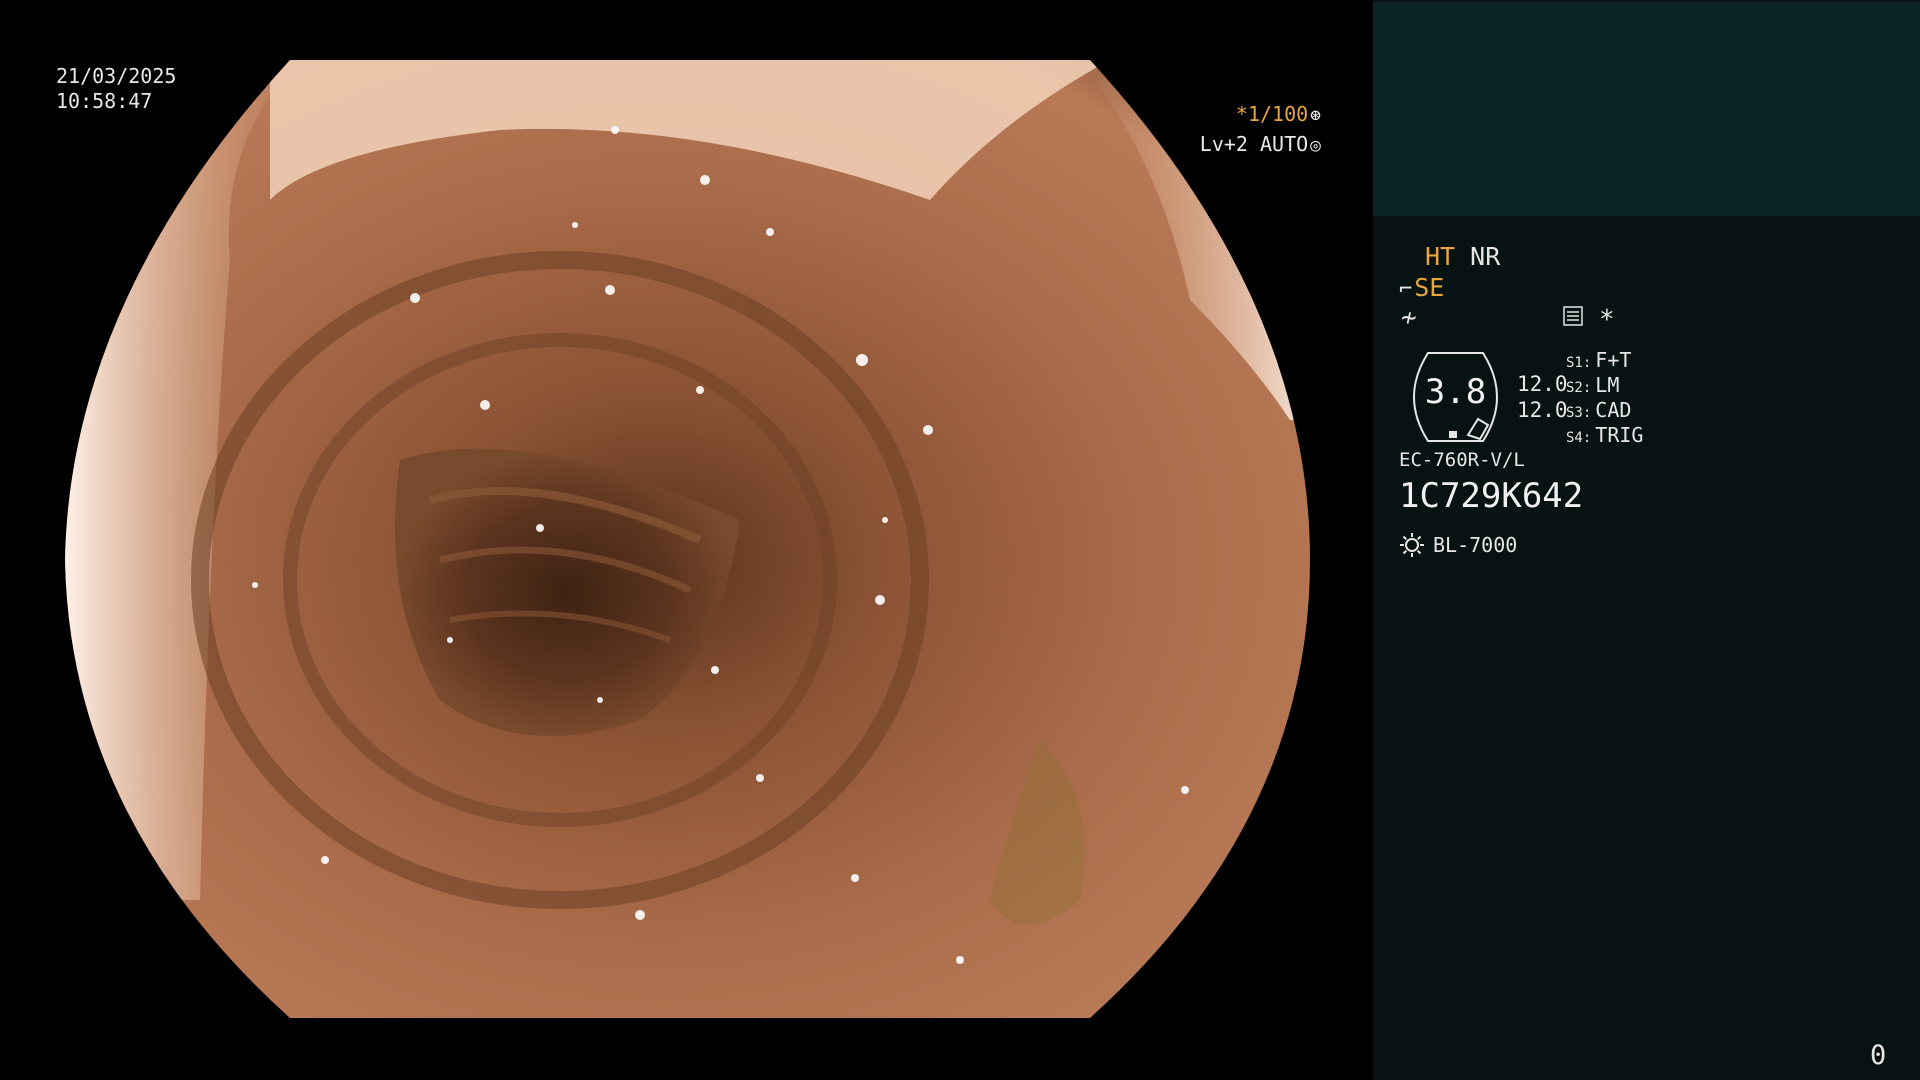 This screenshot has width=1920, height=1080. I want to click on exposure-info: *1/100 ⊛ Lv+2 AUTO ◎, so click(1260, 130).